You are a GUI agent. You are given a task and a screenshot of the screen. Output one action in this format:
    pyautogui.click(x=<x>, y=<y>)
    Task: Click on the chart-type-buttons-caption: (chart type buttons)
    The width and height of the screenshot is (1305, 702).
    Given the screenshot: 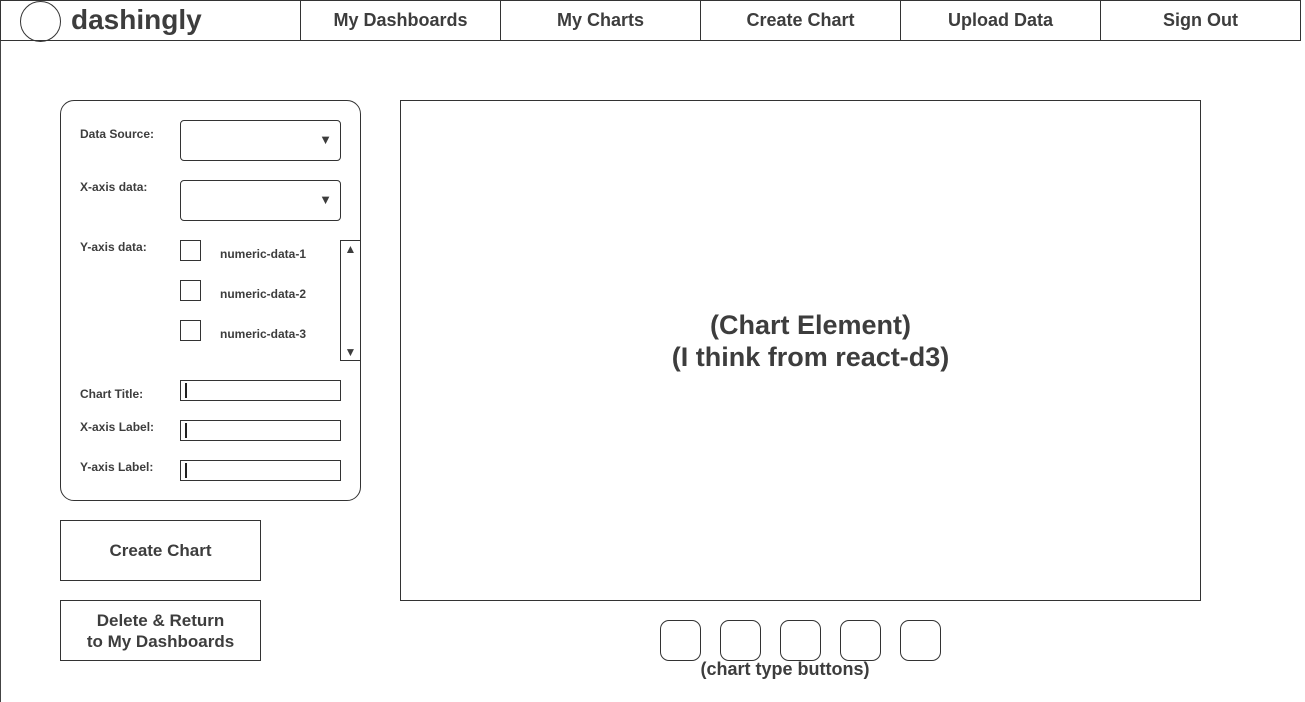 What is the action you would take?
    pyautogui.click(x=785, y=669)
    